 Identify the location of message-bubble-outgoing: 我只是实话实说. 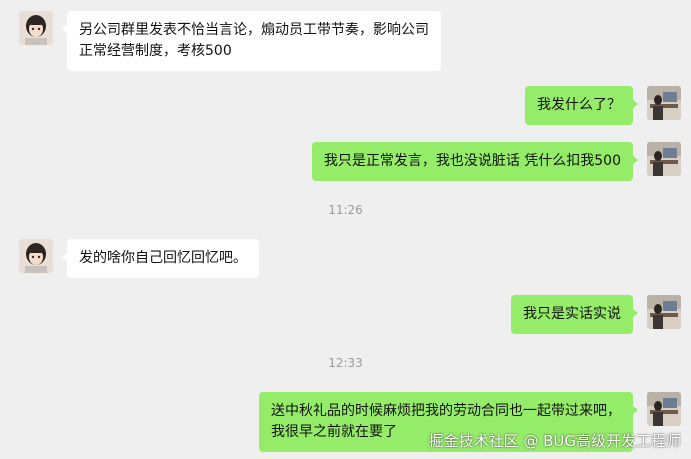
(574, 314).